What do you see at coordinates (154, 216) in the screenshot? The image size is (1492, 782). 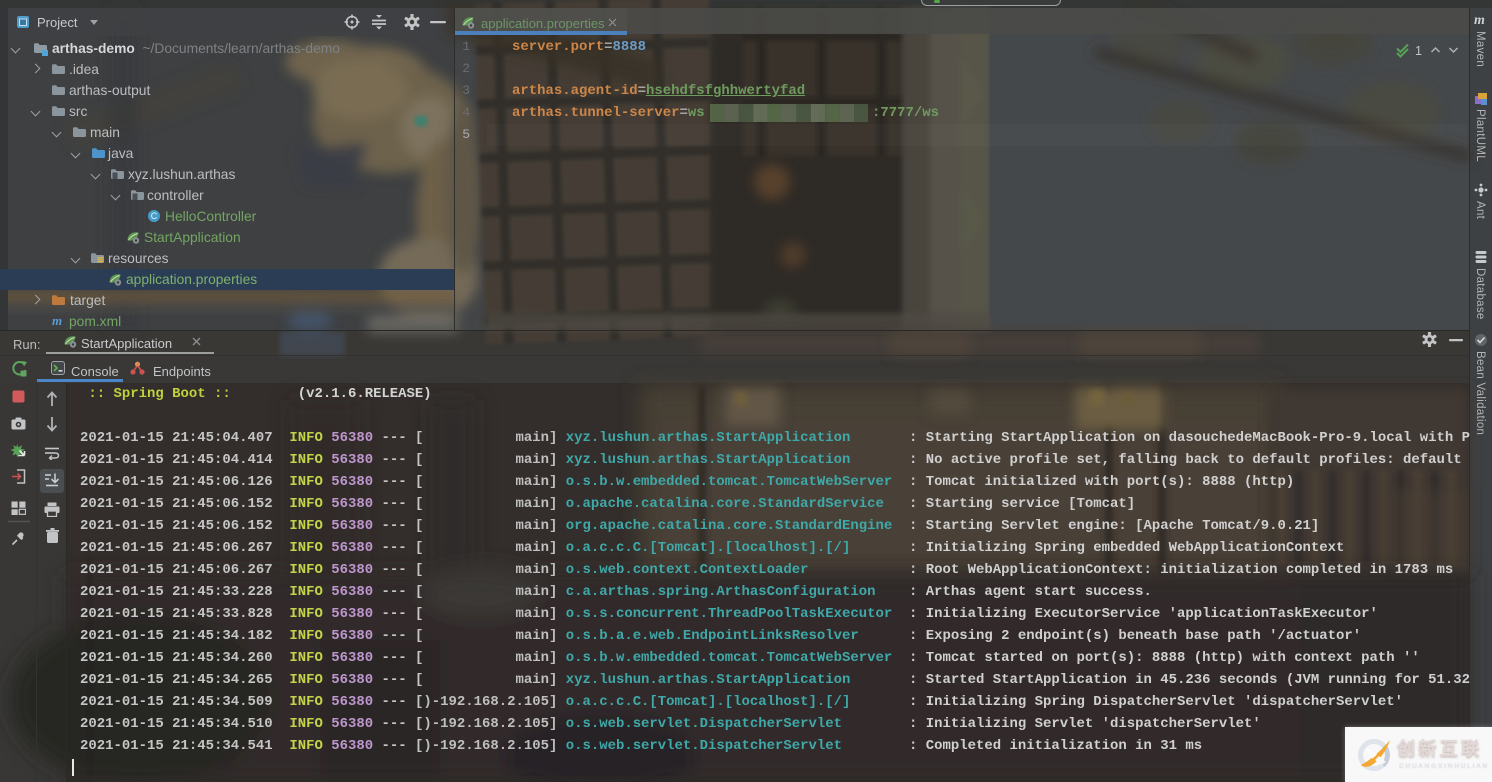 I see `svg-text: C` at bounding box center [154, 216].